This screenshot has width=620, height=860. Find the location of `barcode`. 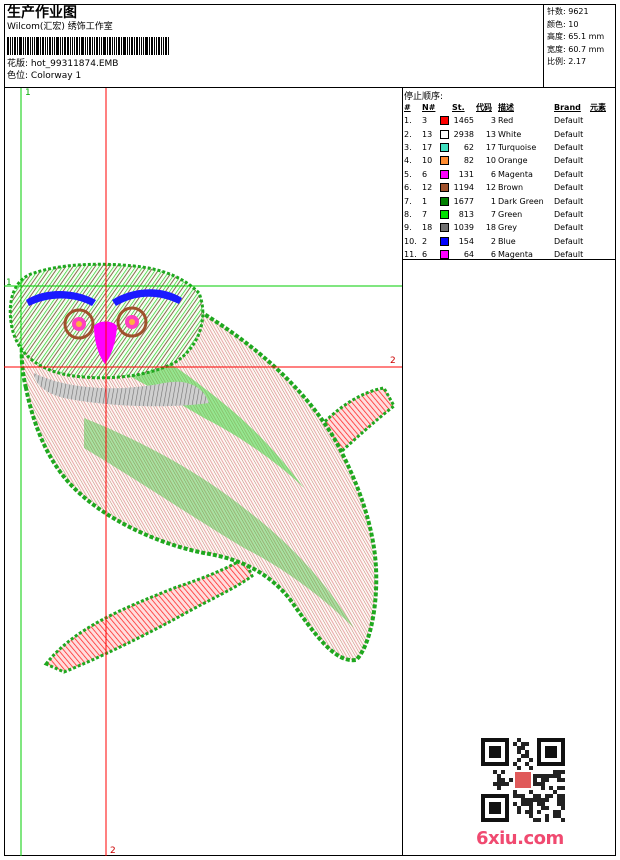

barcode is located at coordinates (273, 46).